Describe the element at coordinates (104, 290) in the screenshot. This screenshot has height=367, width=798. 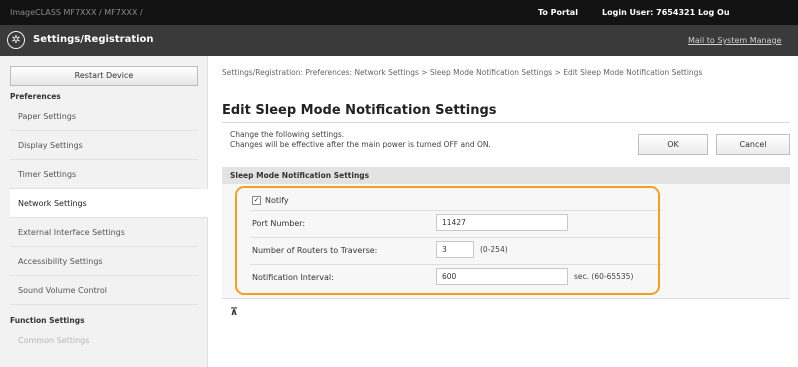
I see `sidebar-item-sound-volume-control: Sound Volume Control` at that location.